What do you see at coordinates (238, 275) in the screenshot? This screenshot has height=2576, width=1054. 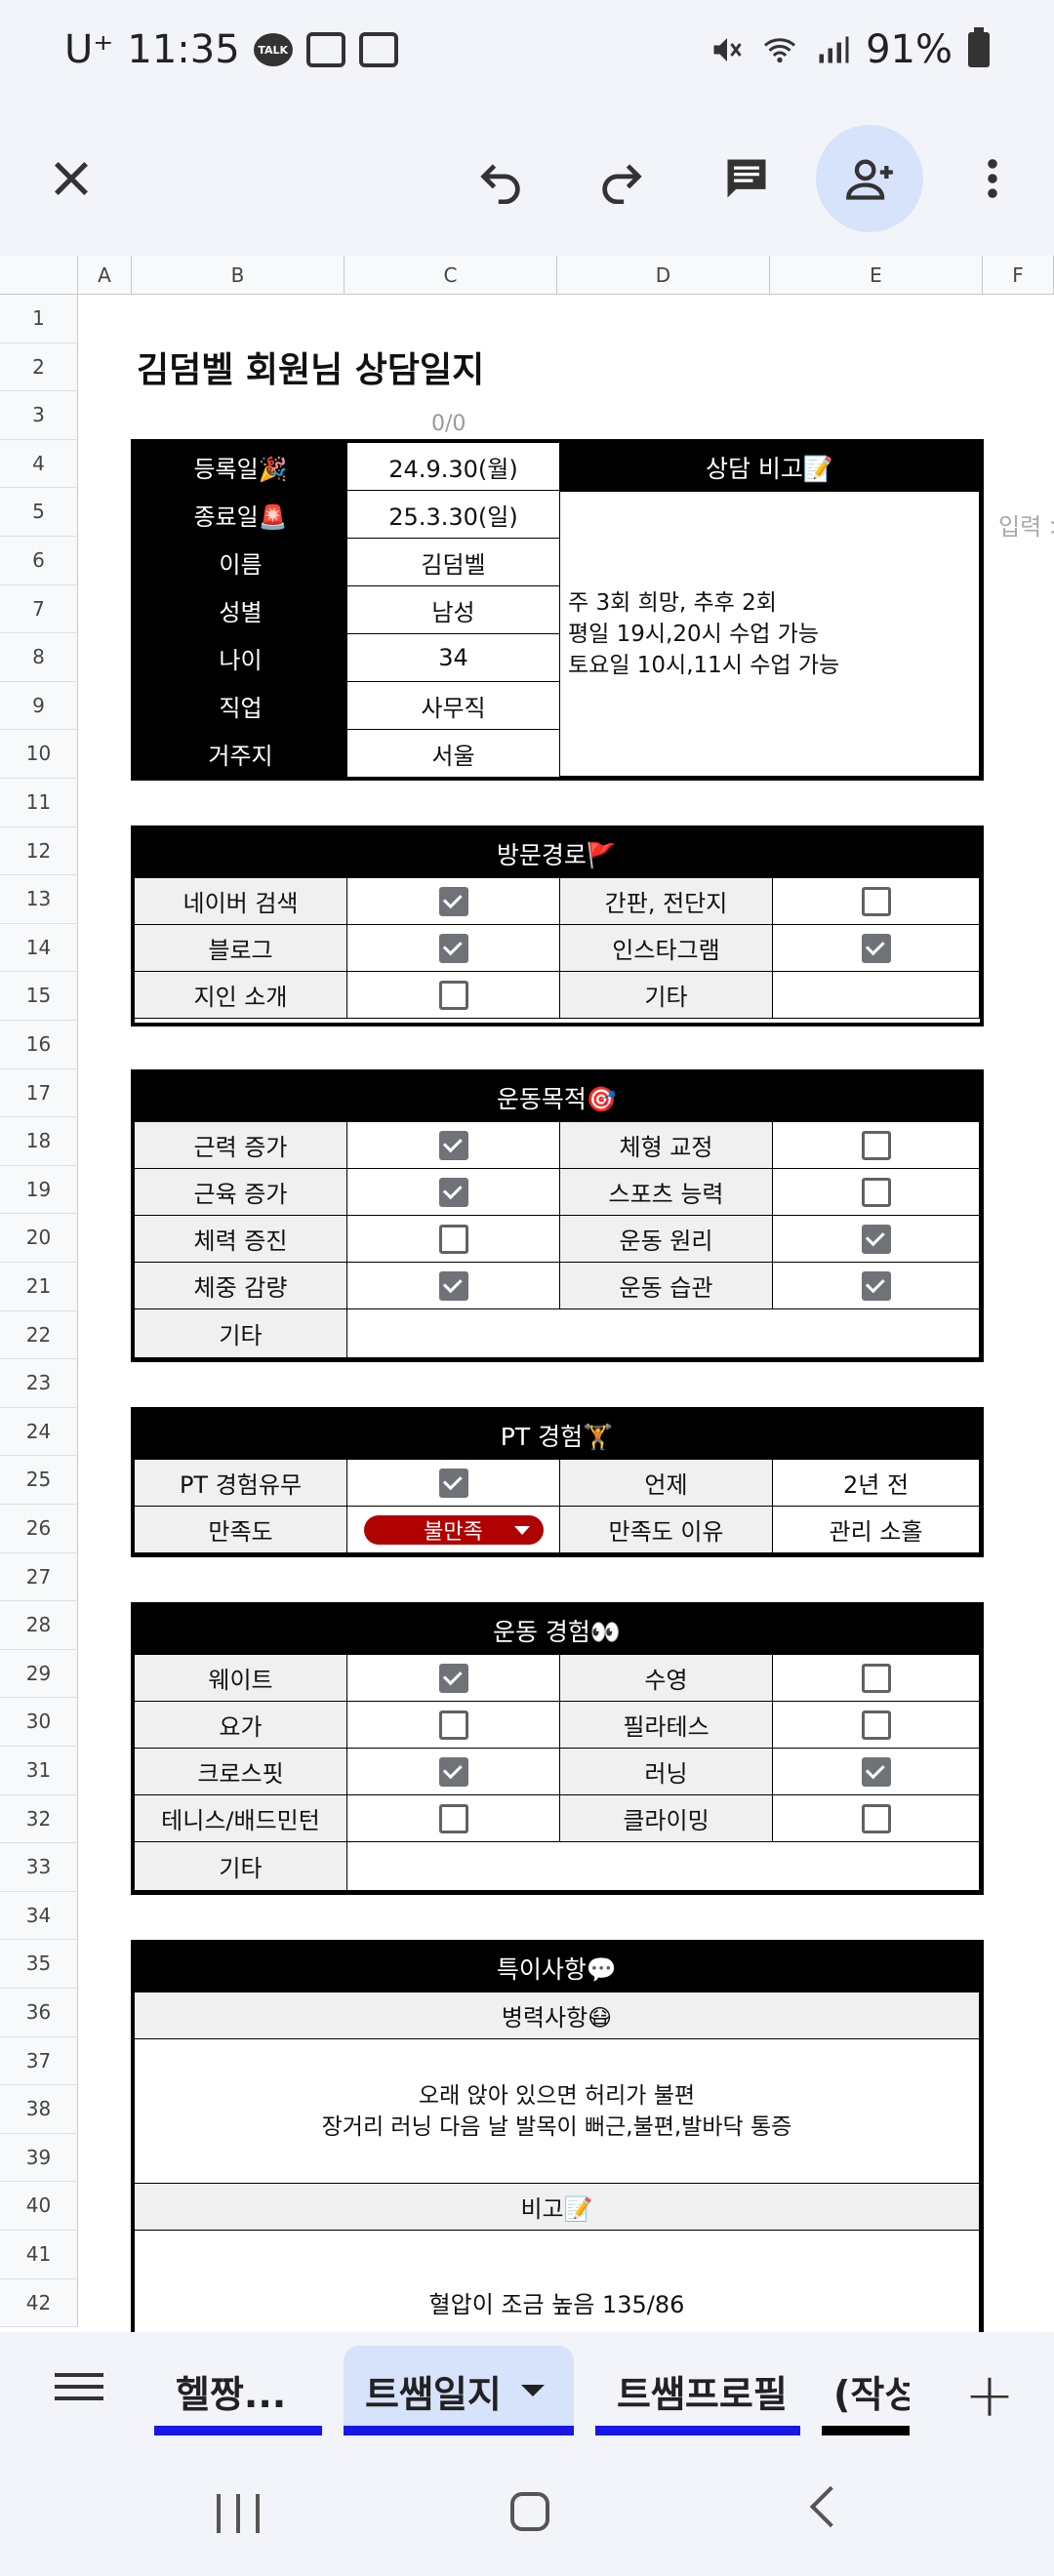 I see `column-header: B` at bounding box center [238, 275].